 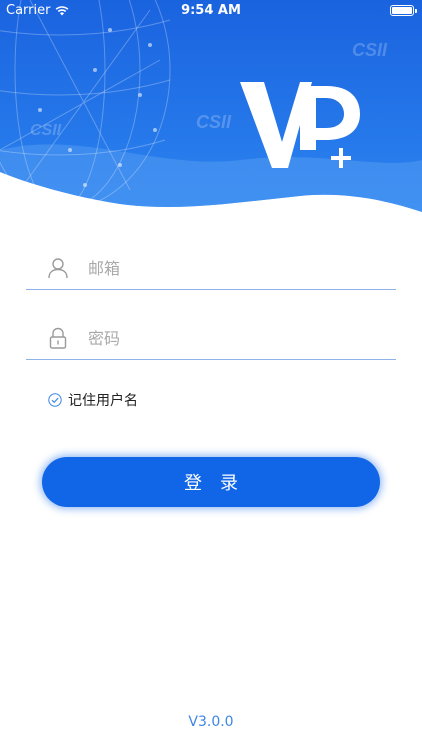 What do you see at coordinates (233, 338) in the screenshot?
I see `password-input` at bounding box center [233, 338].